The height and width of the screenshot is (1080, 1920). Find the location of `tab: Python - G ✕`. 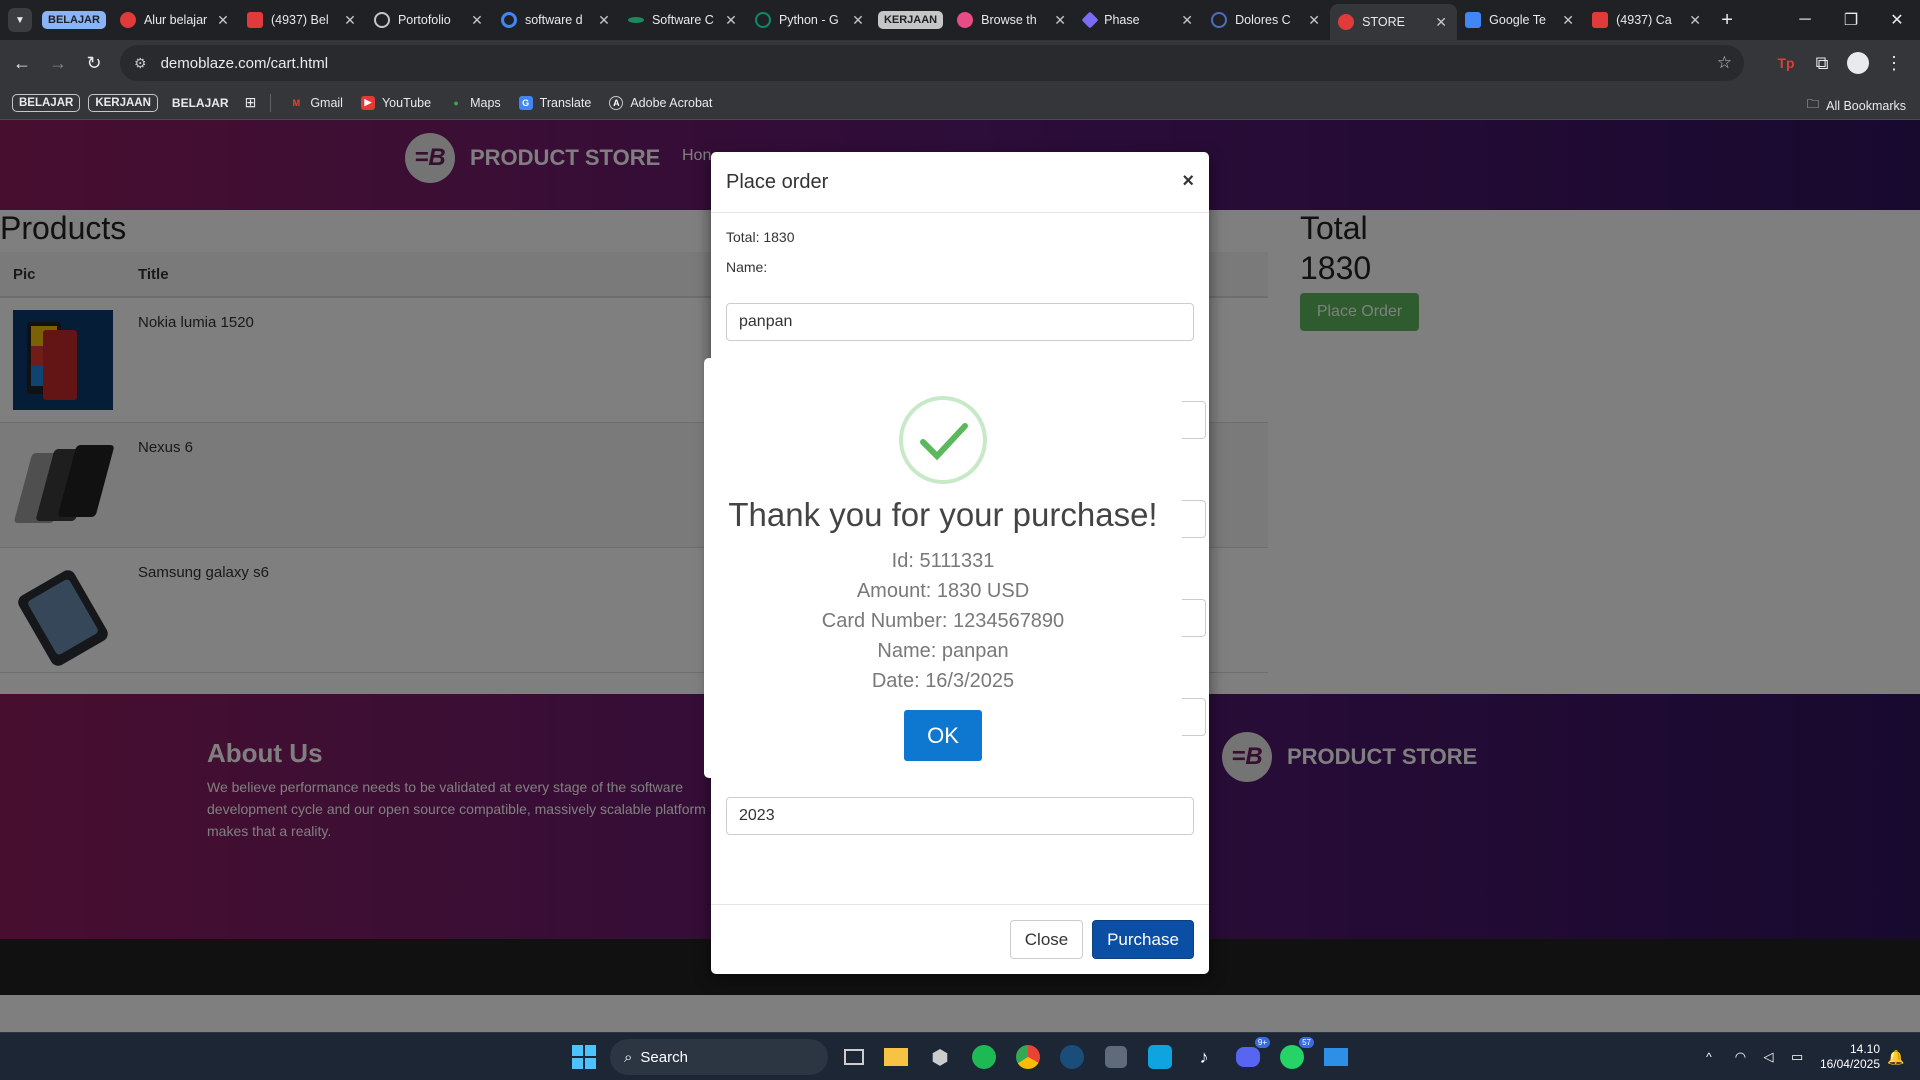

tab: Python - G ✕ is located at coordinates (810, 20).